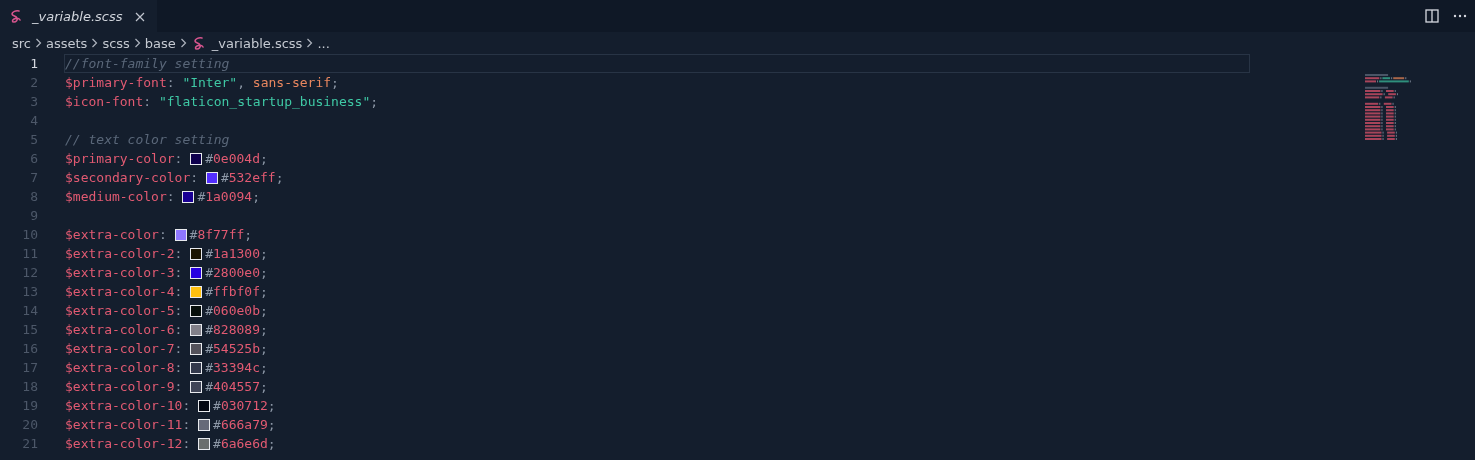 The height and width of the screenshot is (460, 1475). I want to click on color-value: #6a6e6d, so click(240, 443).